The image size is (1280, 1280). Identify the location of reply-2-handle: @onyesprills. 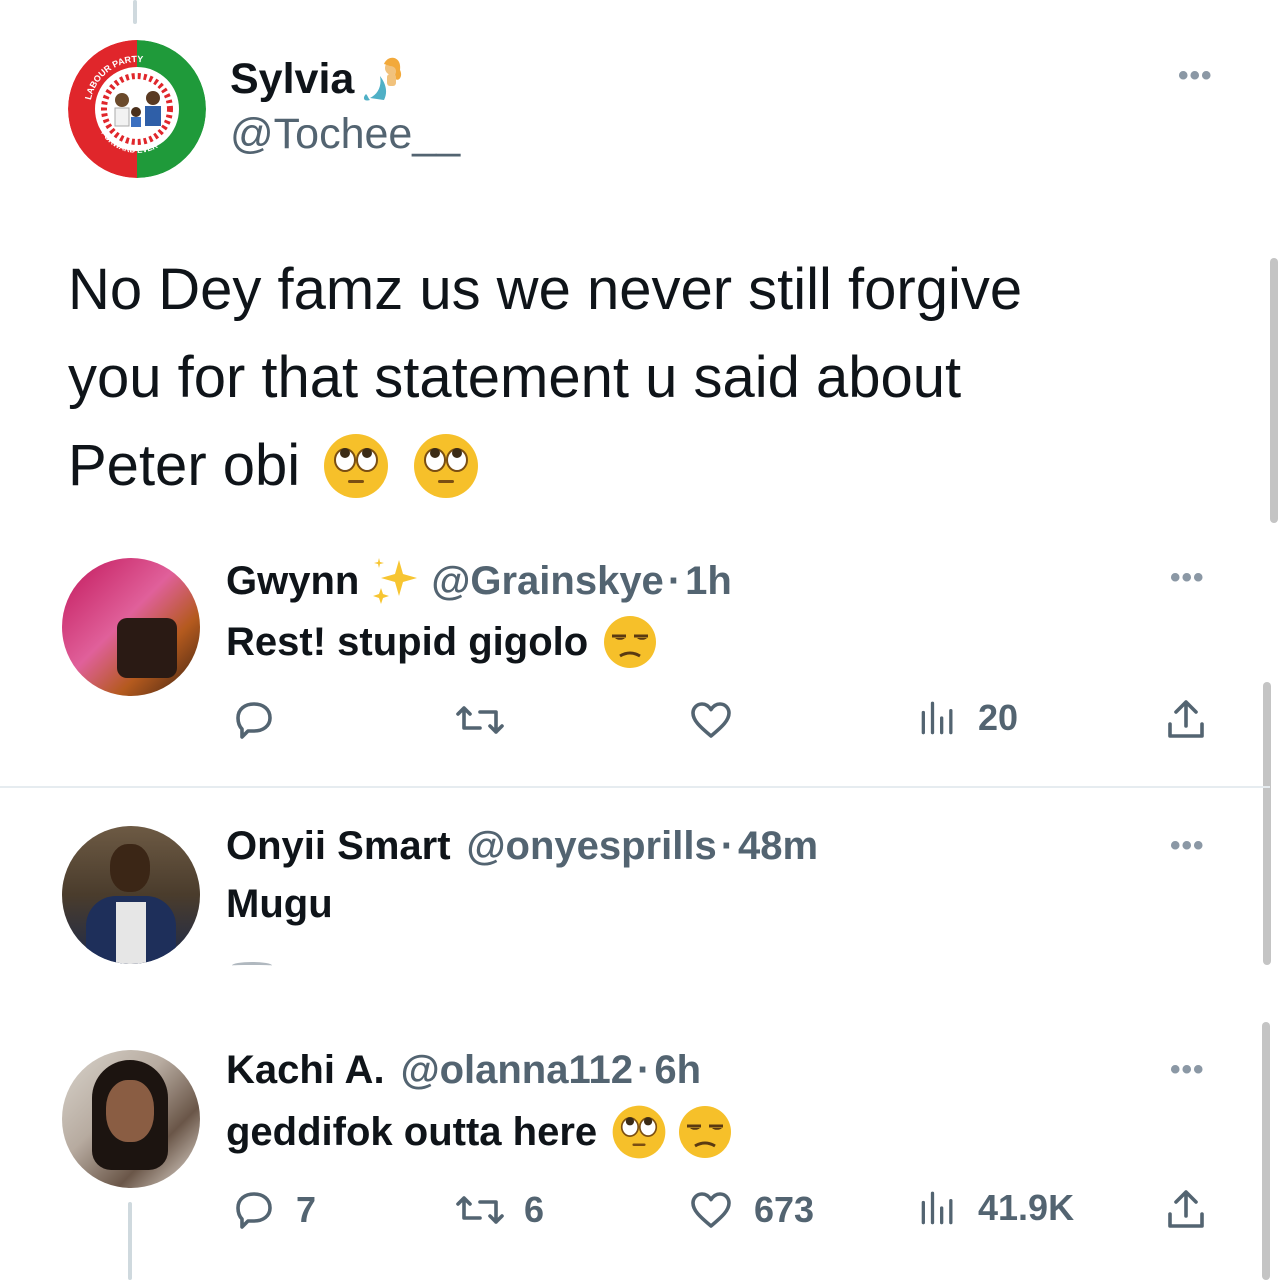
(592, 846).